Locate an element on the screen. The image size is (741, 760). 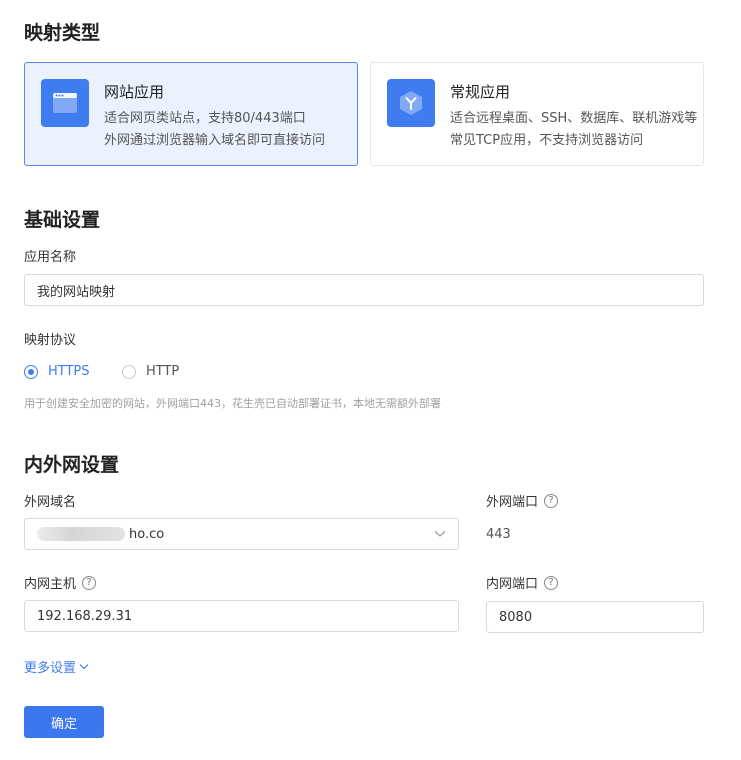
external-port-label-text: 外网端口 is located at coordinates (512, 502).